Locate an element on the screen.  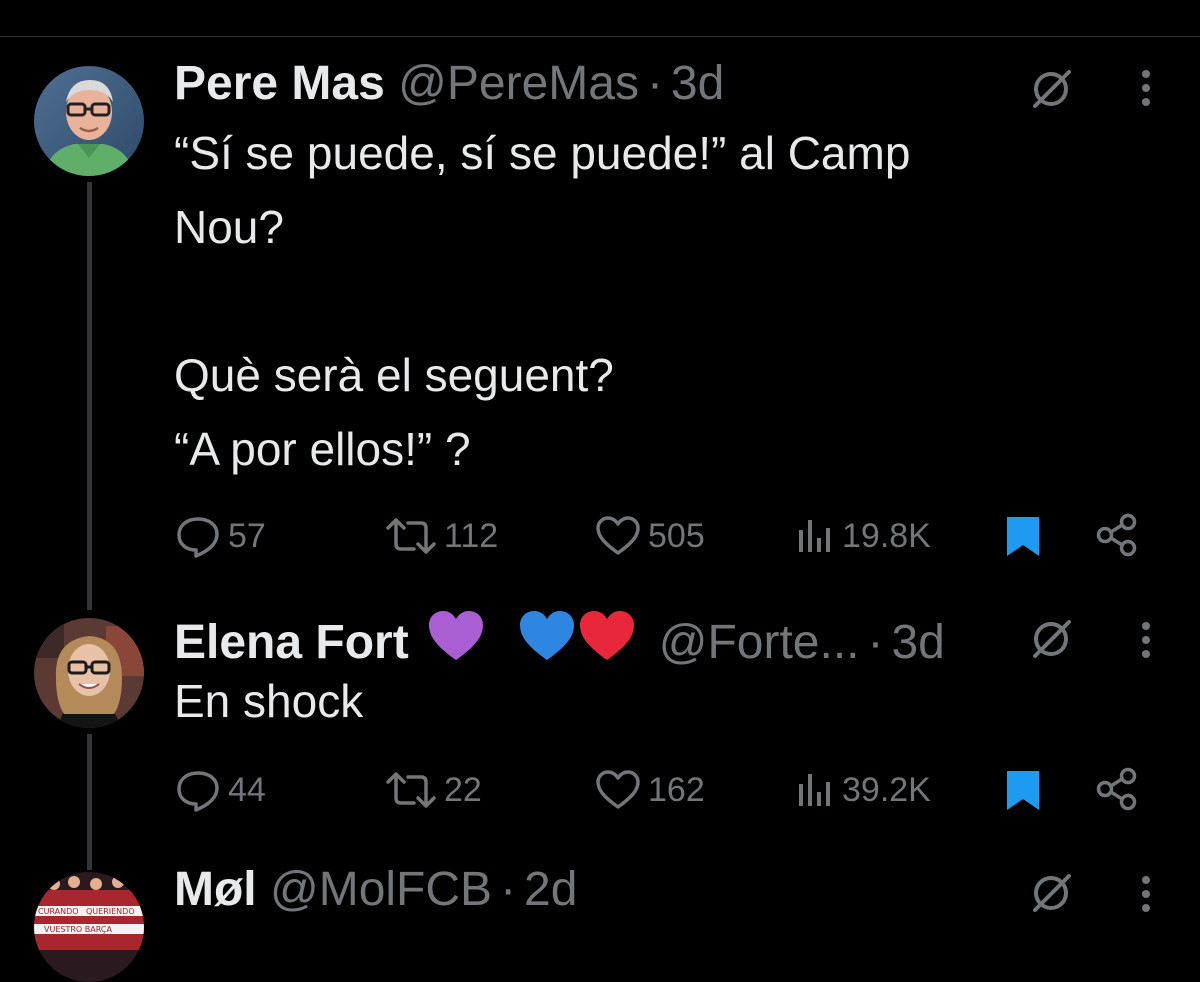
avatar-barca-banner-icon: CURANDO QUERIENDO VUESTRO BARÇA is located at coordinates (89, 927).